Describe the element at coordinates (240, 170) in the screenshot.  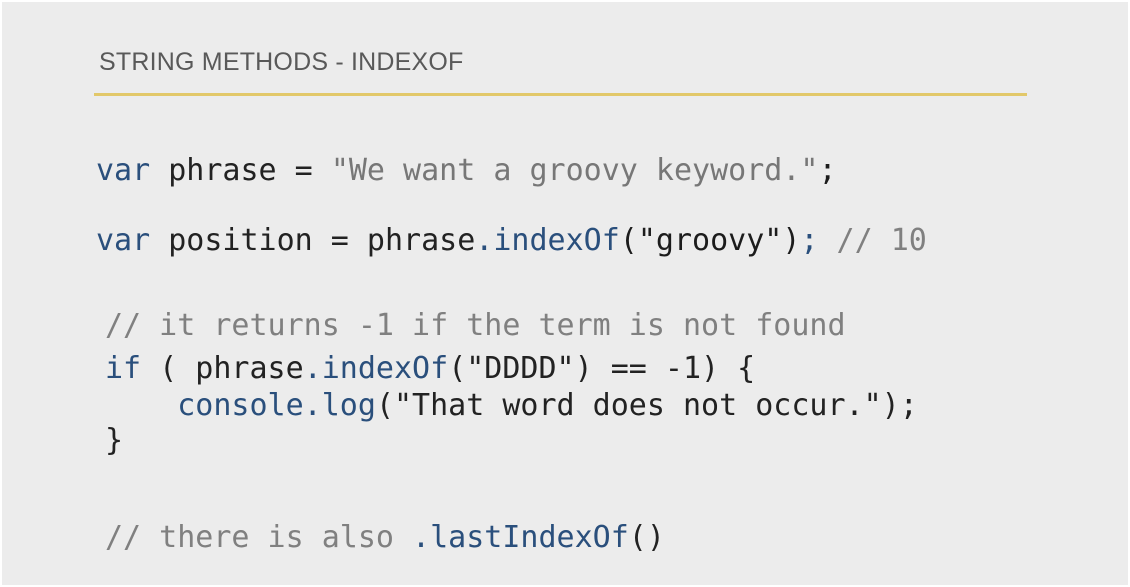
I see `code-text: phrase =` at that location.